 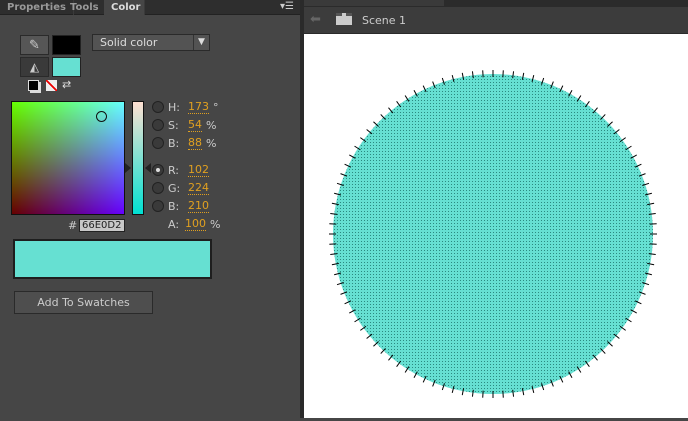 I want to click on stroke-color-button: ✎, so click(x=34, y=45).